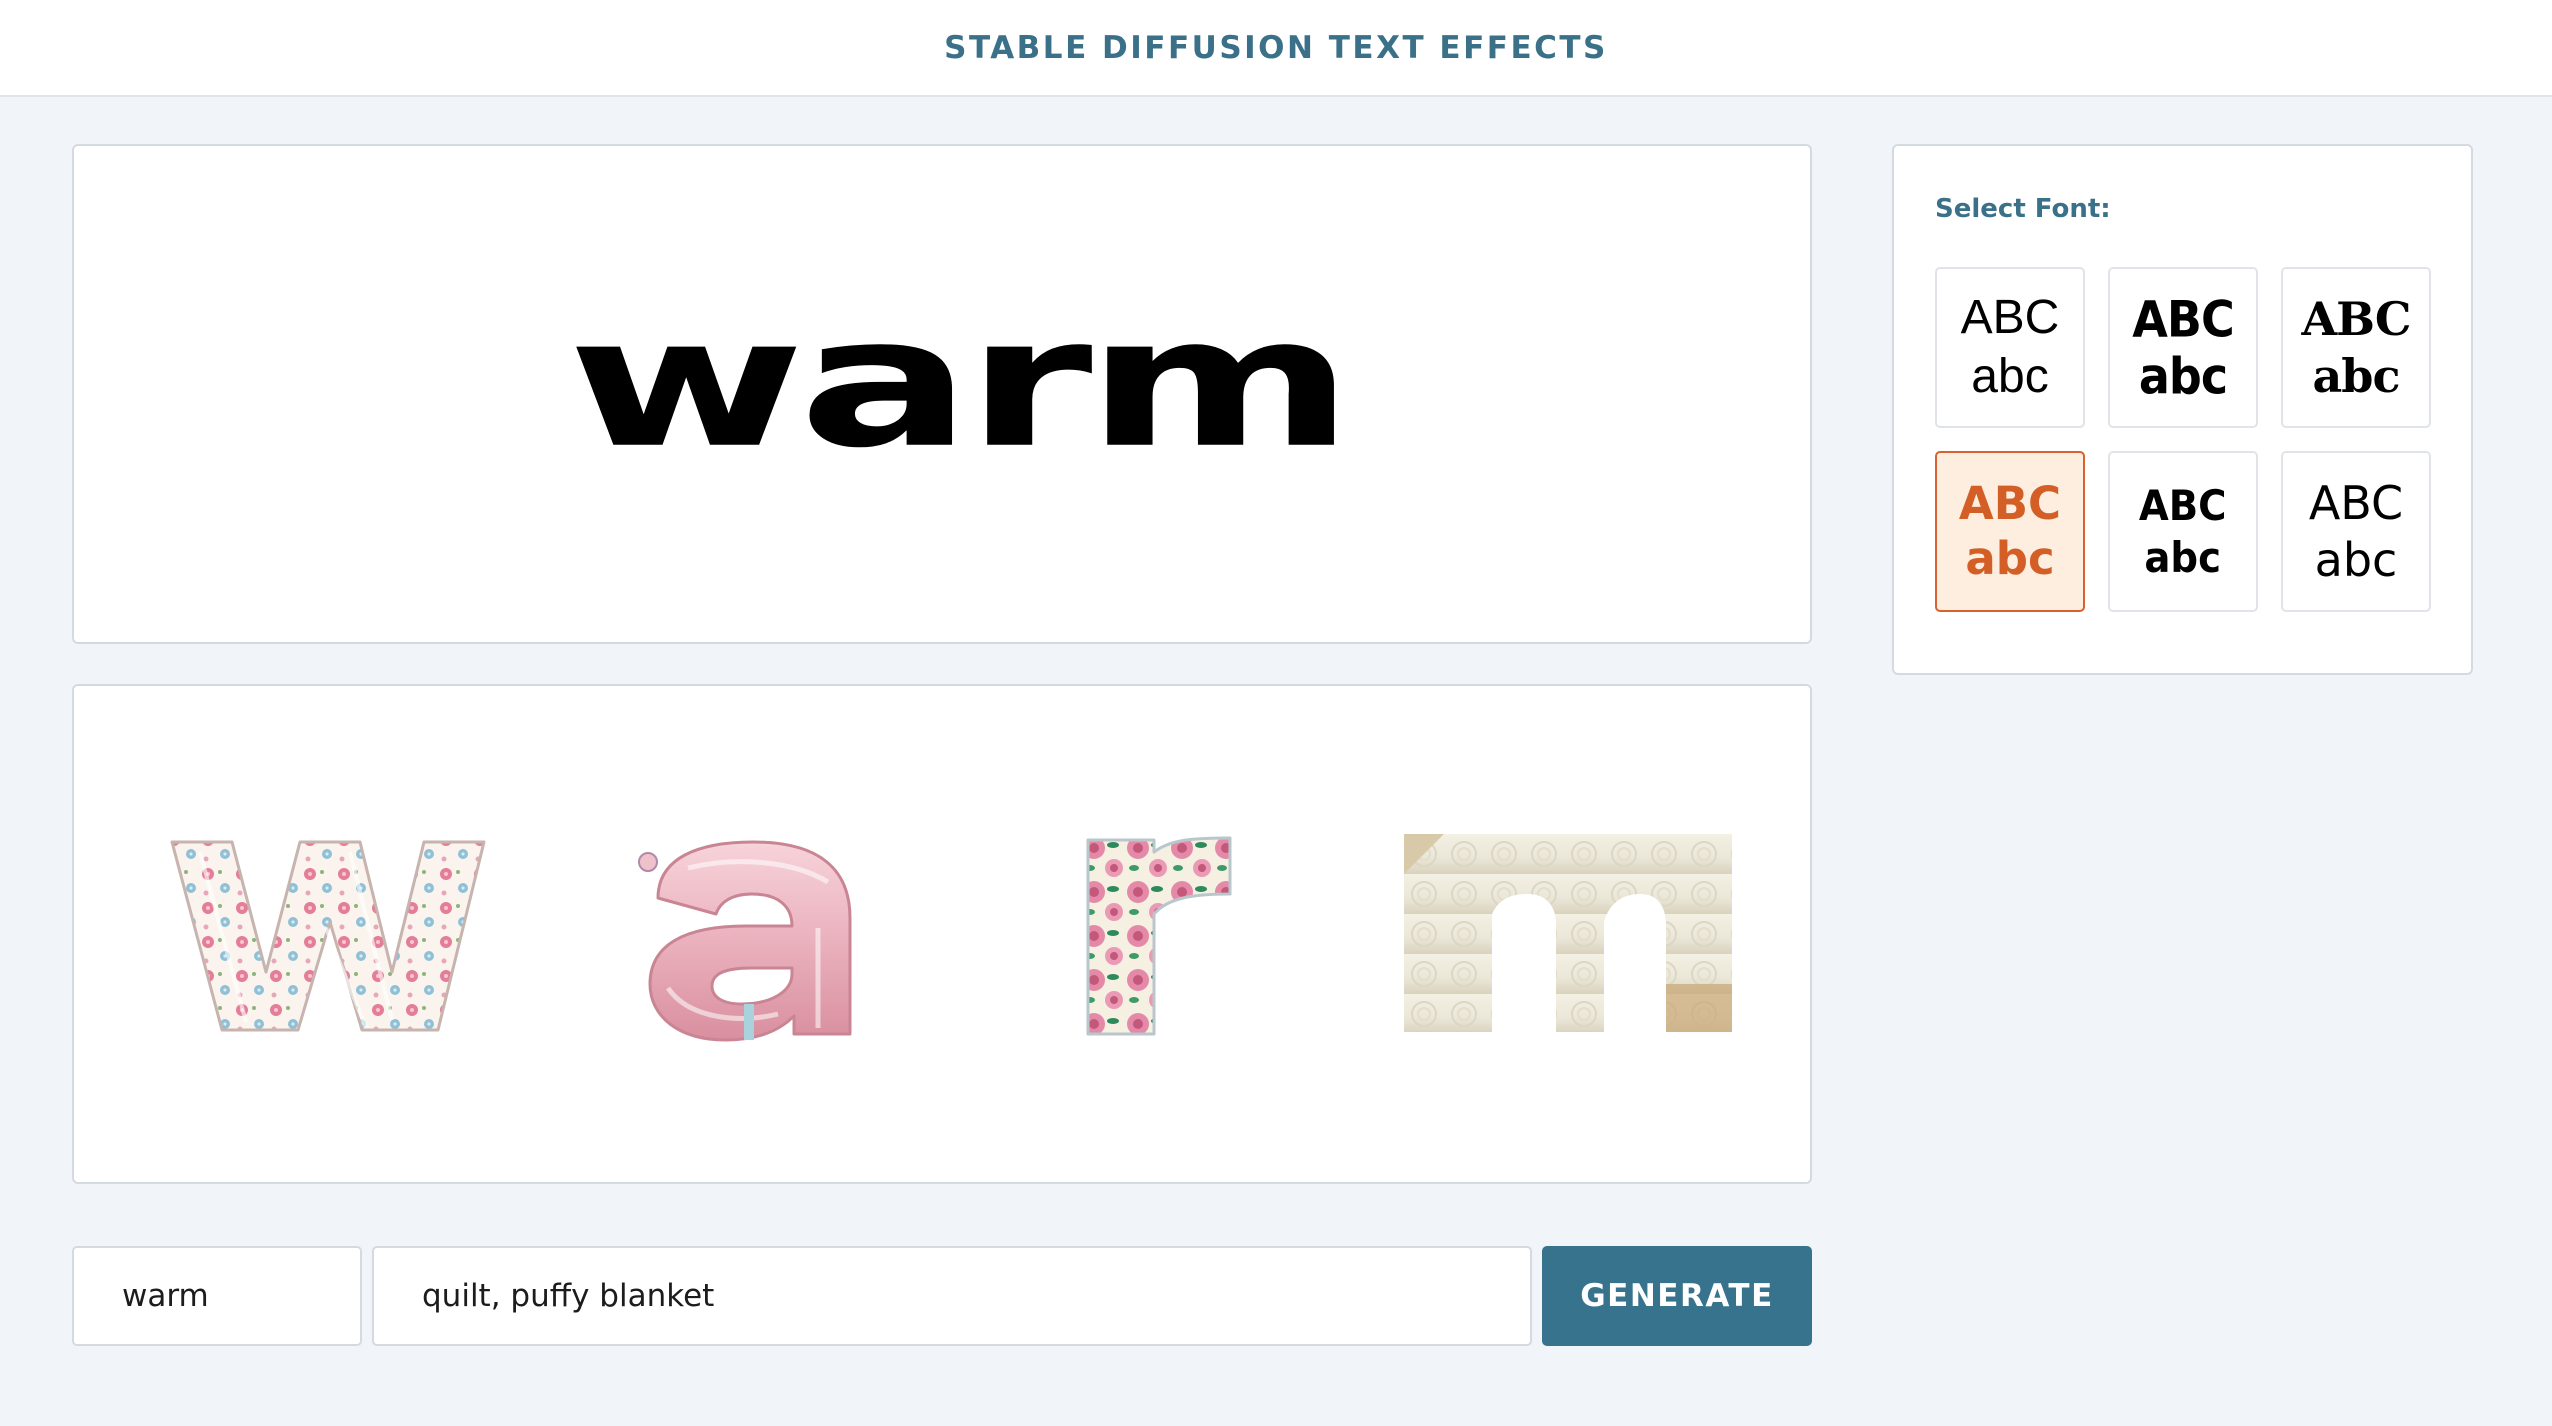 The height and width of the screenshot is (1426, 2552). I want to click on font-option-1: ABC abc, so click(2010, 347).